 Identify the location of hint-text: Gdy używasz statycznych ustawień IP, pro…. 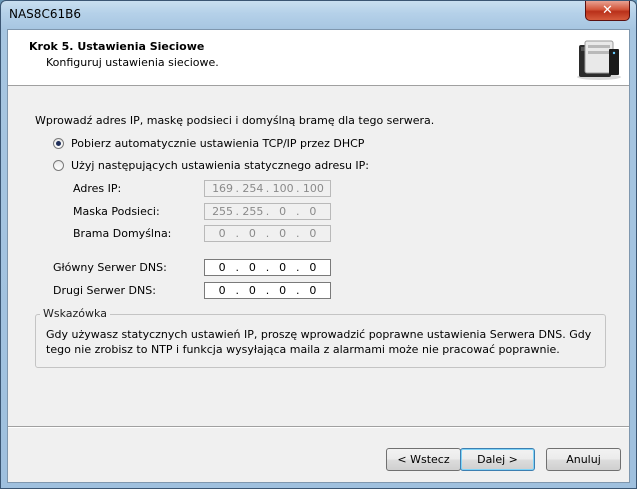
(319, 342).